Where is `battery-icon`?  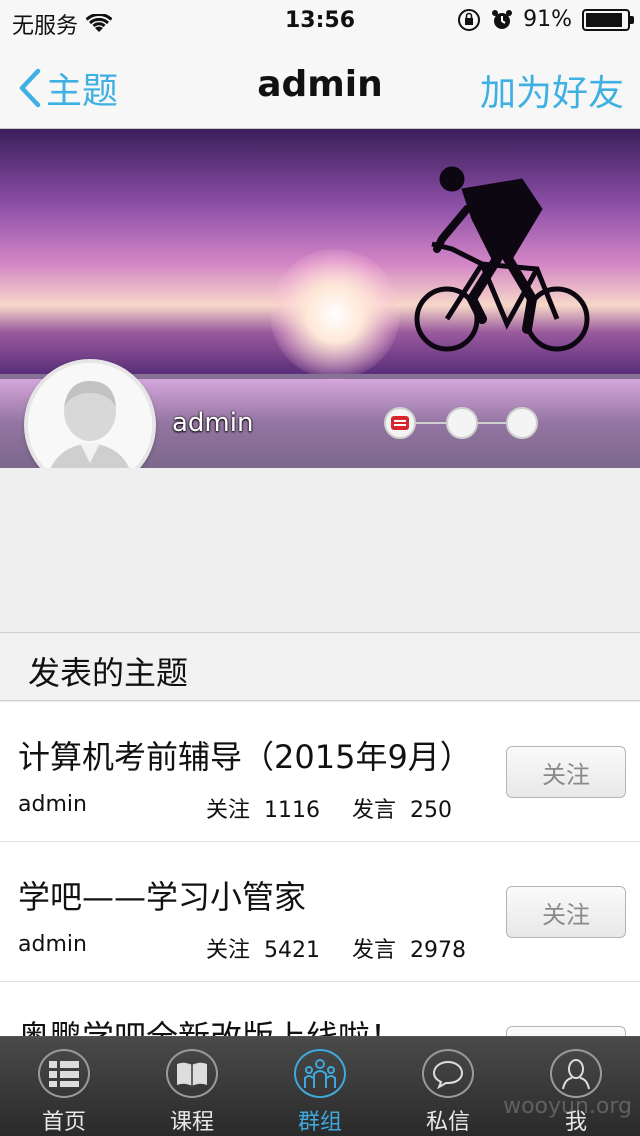
battery-icon is located at coordinates (608, 19).